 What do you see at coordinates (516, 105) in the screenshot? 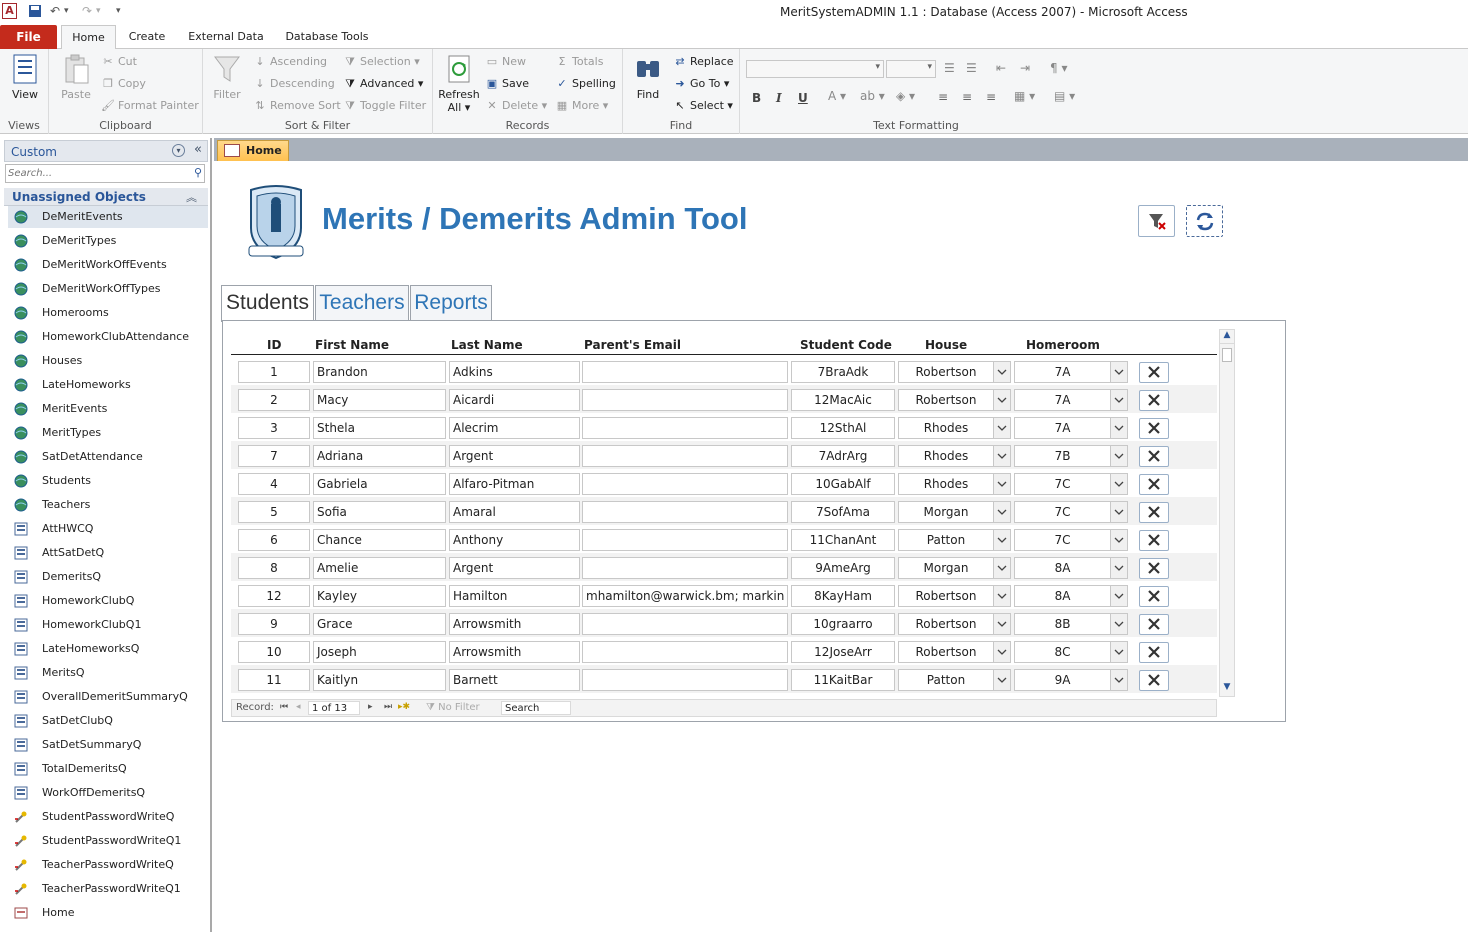
I see `delete-record-button: ✕ Delete ▾` at bounding box center [516, 105].